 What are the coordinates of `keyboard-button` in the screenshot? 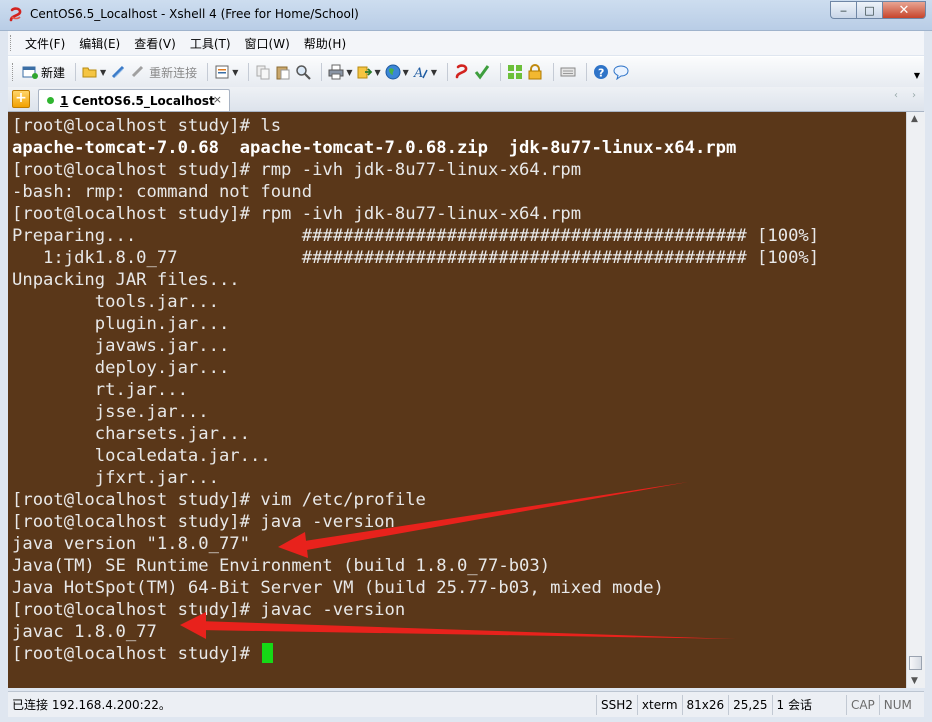 It's located at (568, 72).